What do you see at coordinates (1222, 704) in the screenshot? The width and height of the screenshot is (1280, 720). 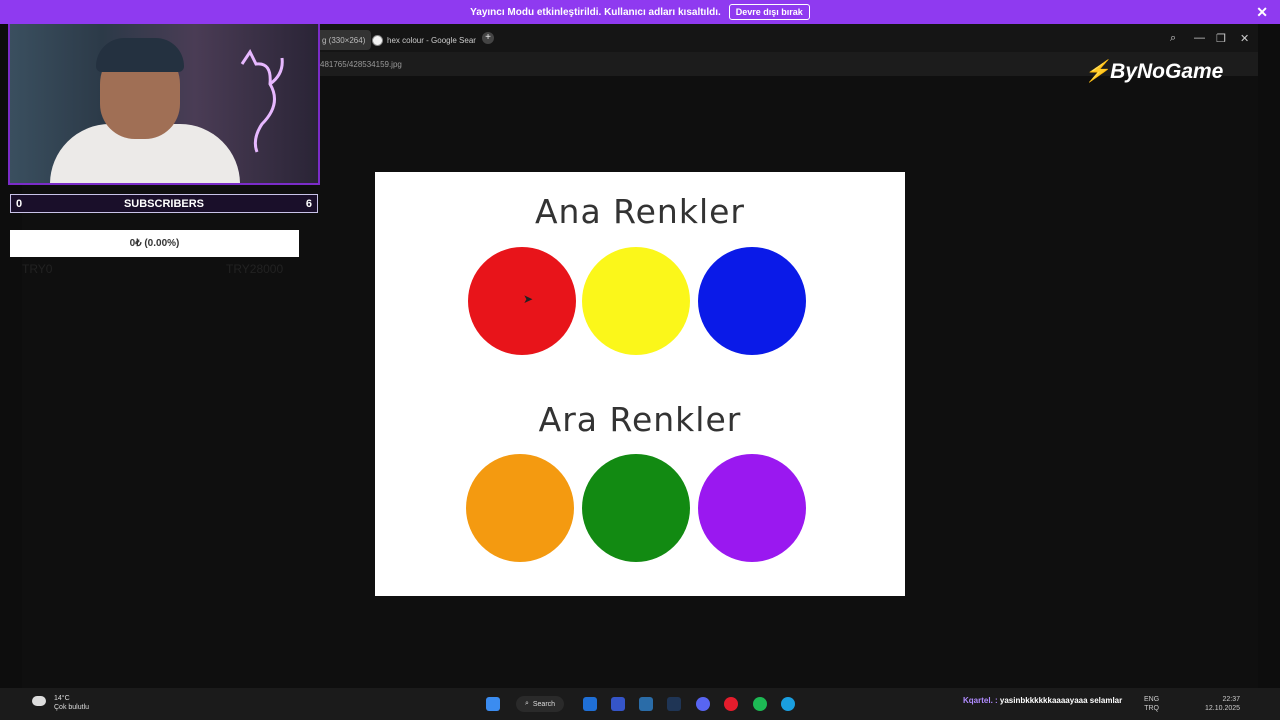 I see `clock: 22:37 12.10.2025` at bounding box center [1222, 704].